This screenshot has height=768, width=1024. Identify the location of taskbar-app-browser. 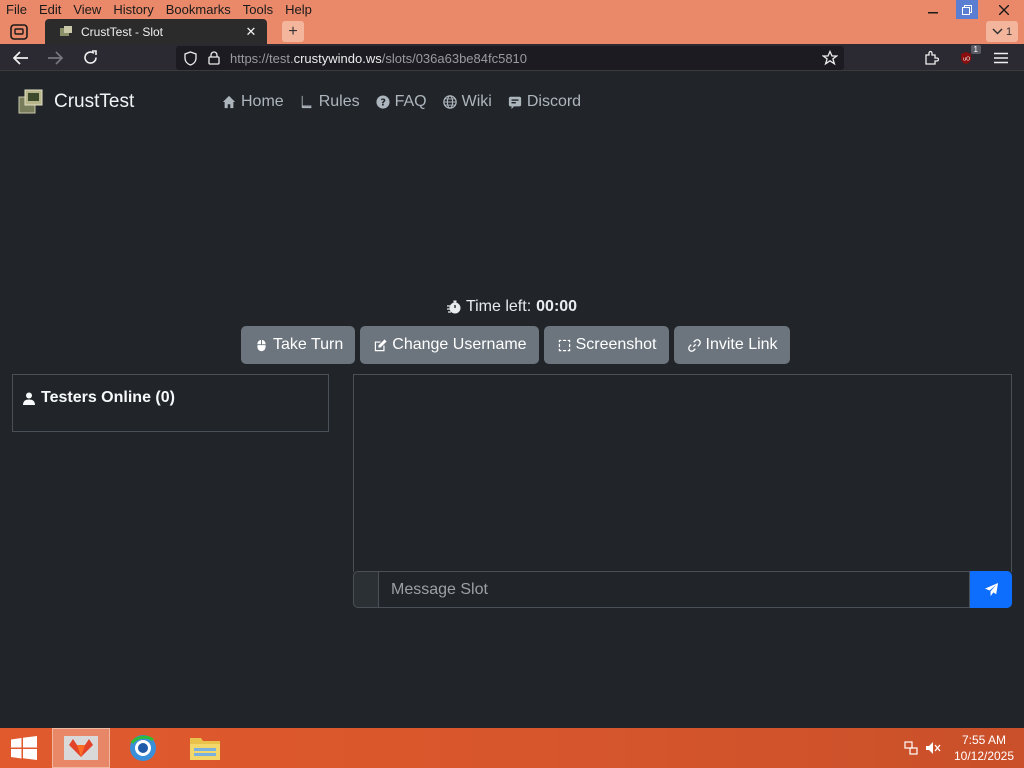
(81, 748).